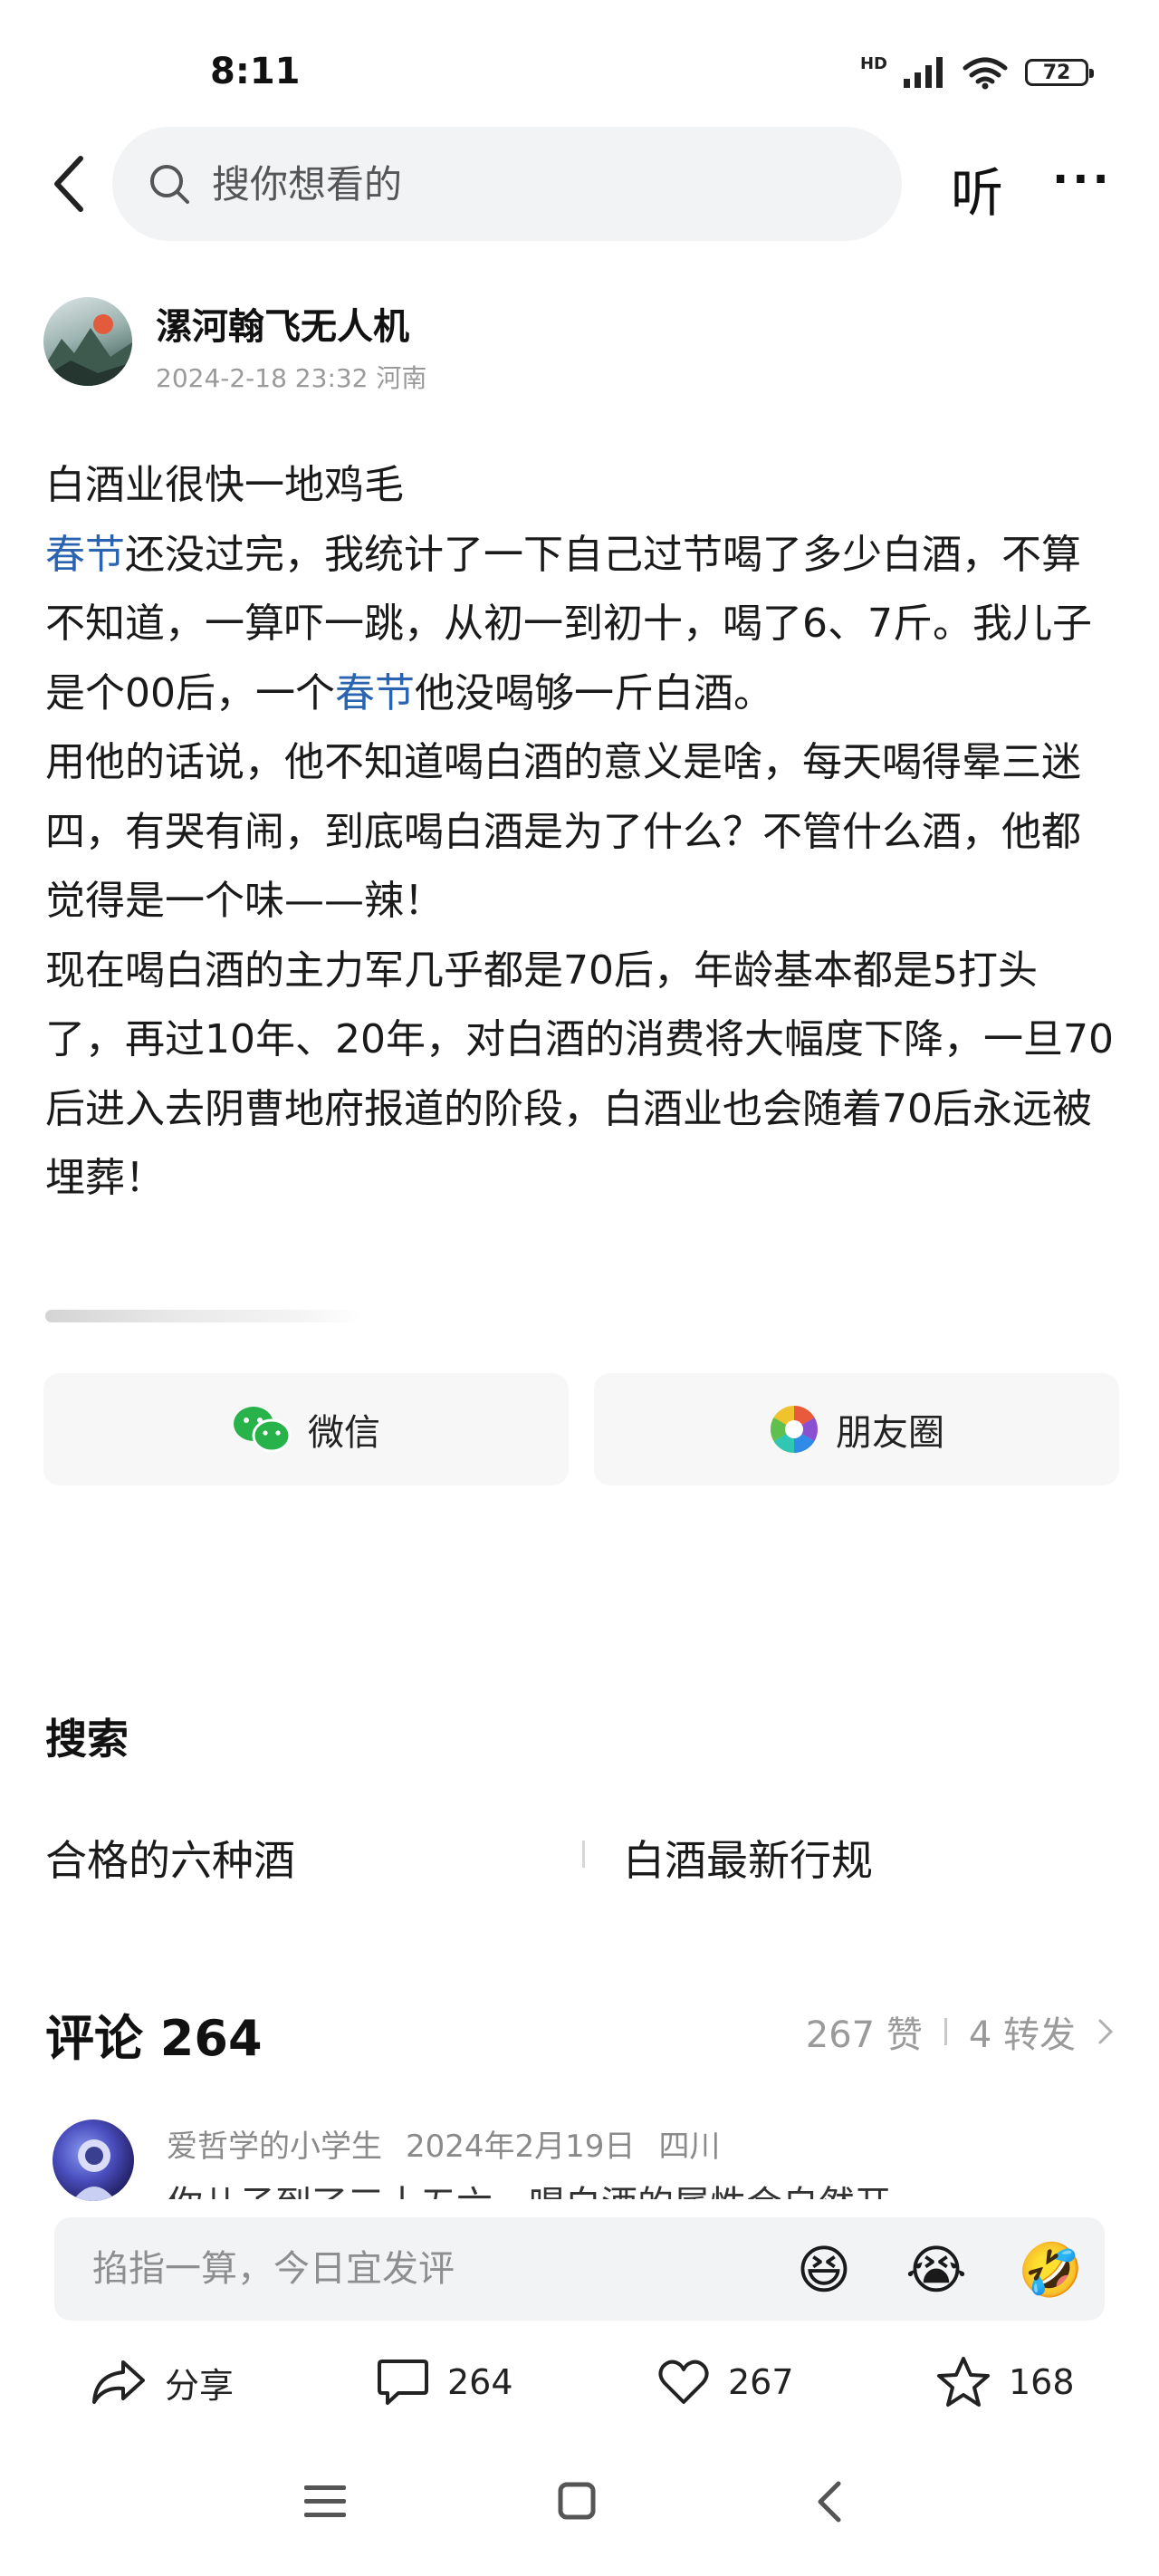  I want to click on author-avatar, so click(88, 341).